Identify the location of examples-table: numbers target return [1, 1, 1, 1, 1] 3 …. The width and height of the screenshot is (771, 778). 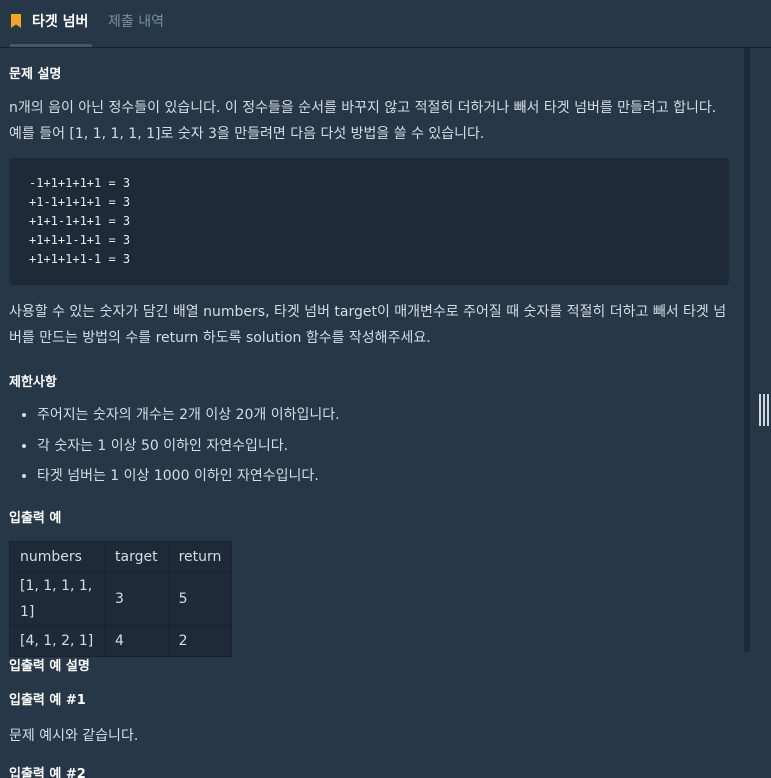
(121, 599).